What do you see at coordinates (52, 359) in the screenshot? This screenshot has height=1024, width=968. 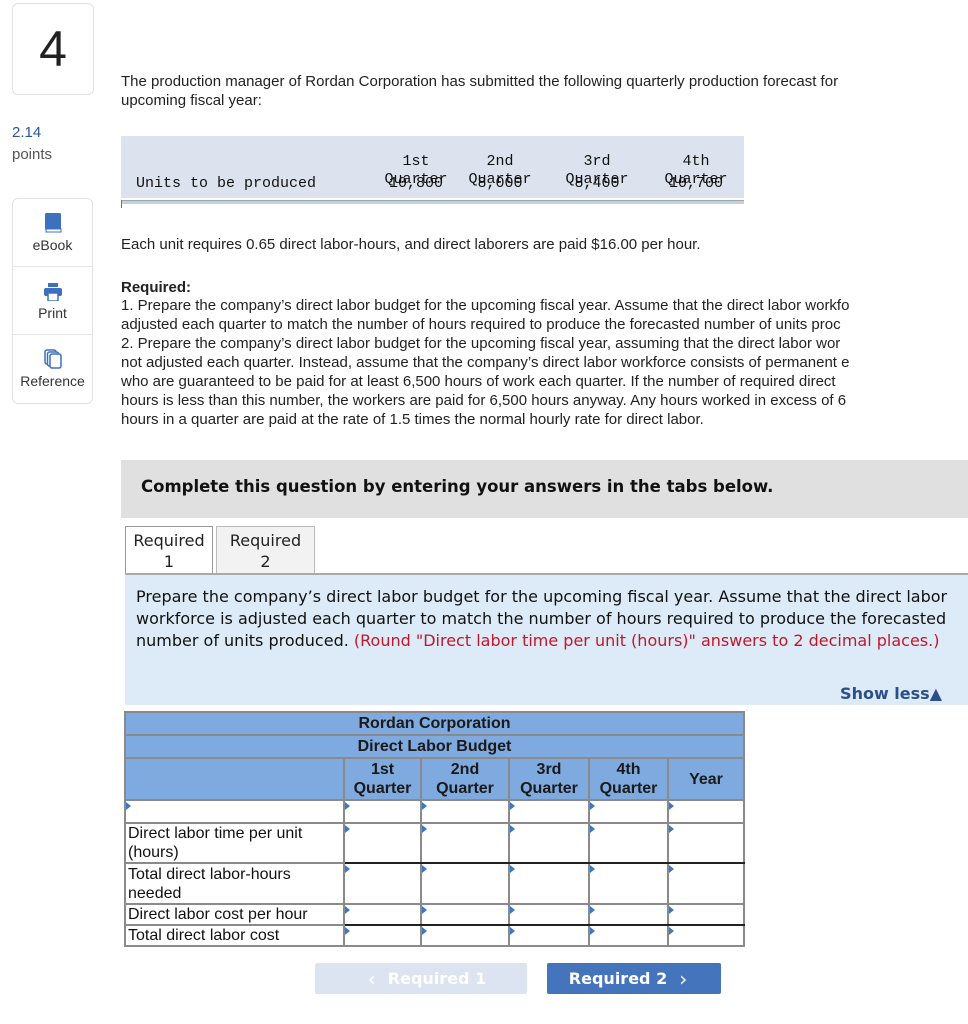 I see `copy-icon` at bounding box center [52, 359].